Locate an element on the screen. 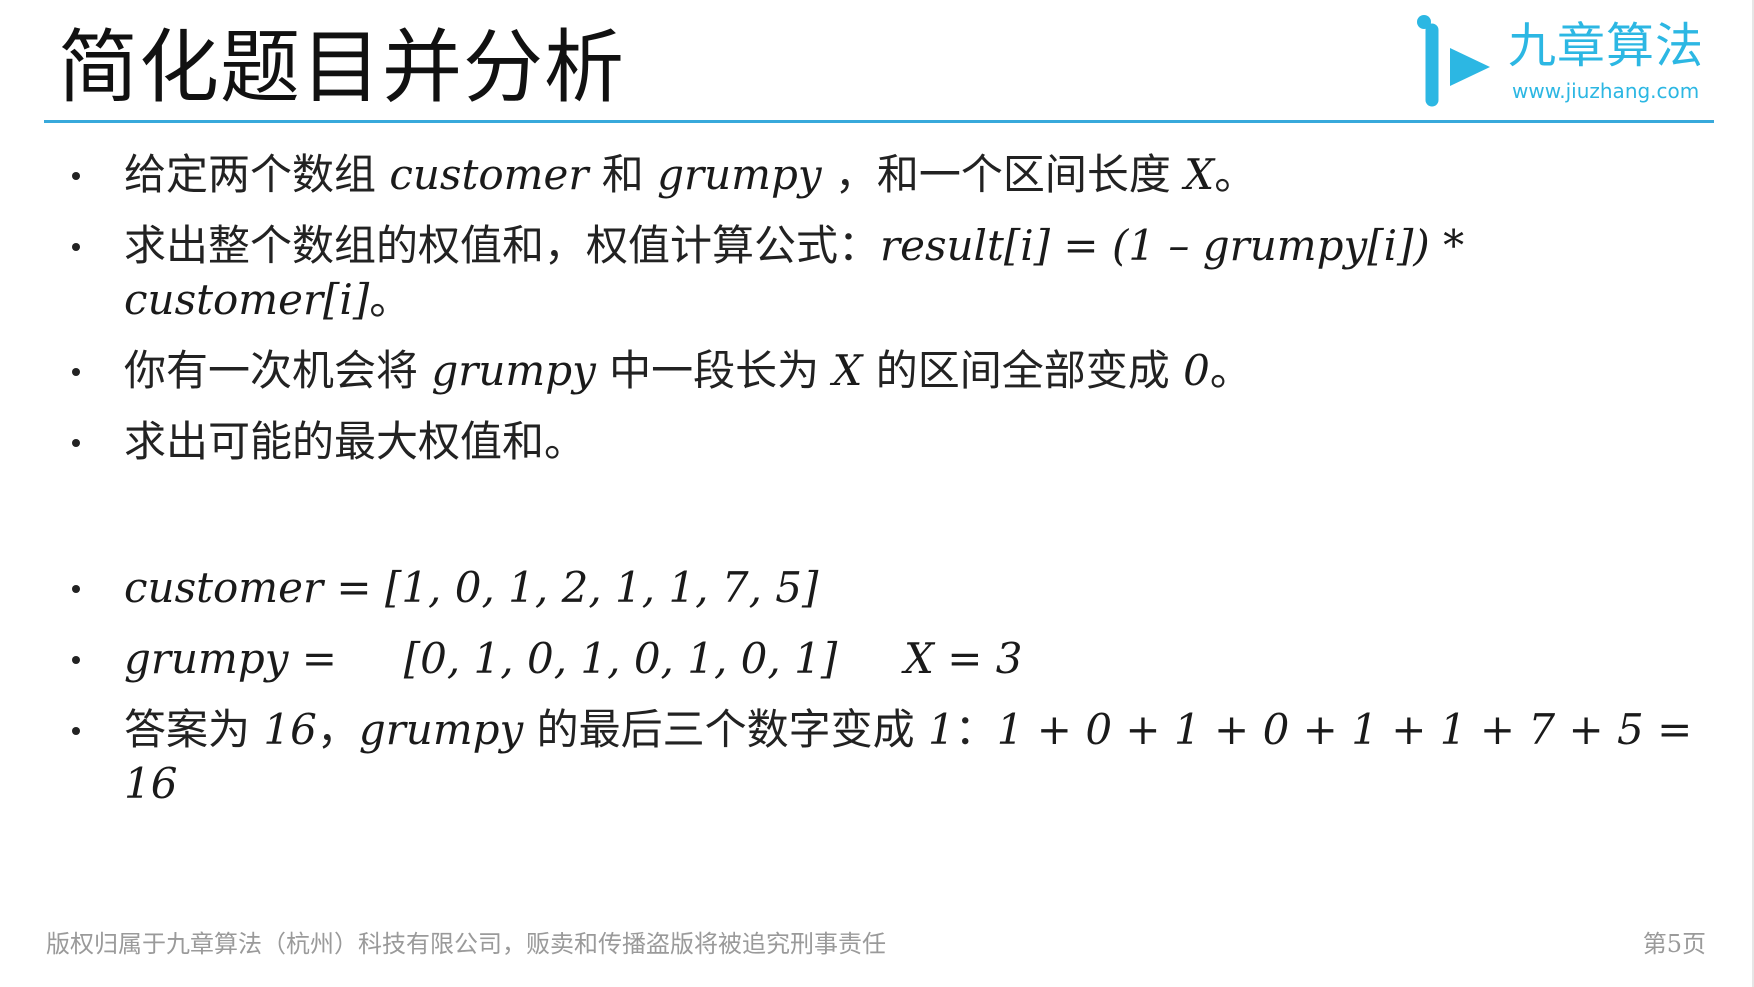  logo-url: www.jiuzhang.com is located at coordinates (1606, 91).